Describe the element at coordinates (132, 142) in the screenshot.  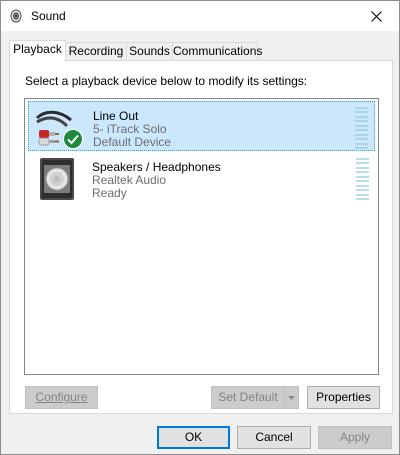
I see `device-status: Default Device` at that location.